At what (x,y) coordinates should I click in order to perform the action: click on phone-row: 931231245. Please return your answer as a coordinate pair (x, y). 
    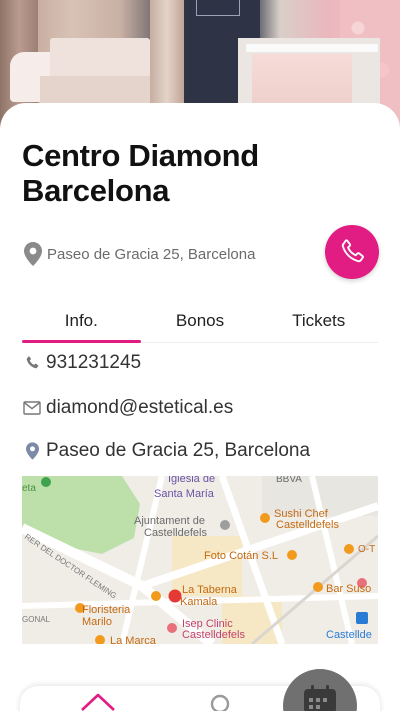
    Looking at the image, I should click on (81, 363).